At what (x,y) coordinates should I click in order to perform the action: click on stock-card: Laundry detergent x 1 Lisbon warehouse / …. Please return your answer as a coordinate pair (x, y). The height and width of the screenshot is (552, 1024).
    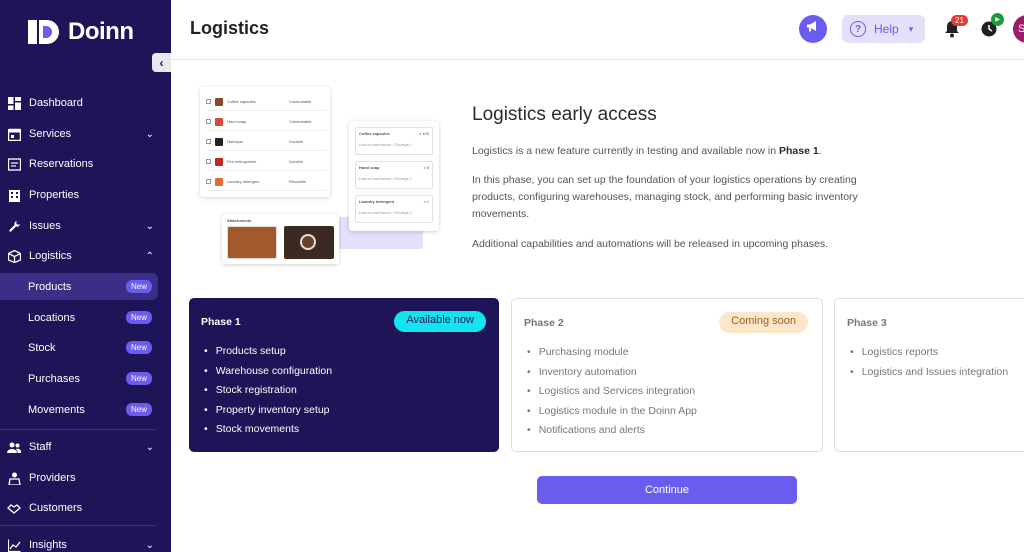
    Looking at the image, I should click on (394, 209).